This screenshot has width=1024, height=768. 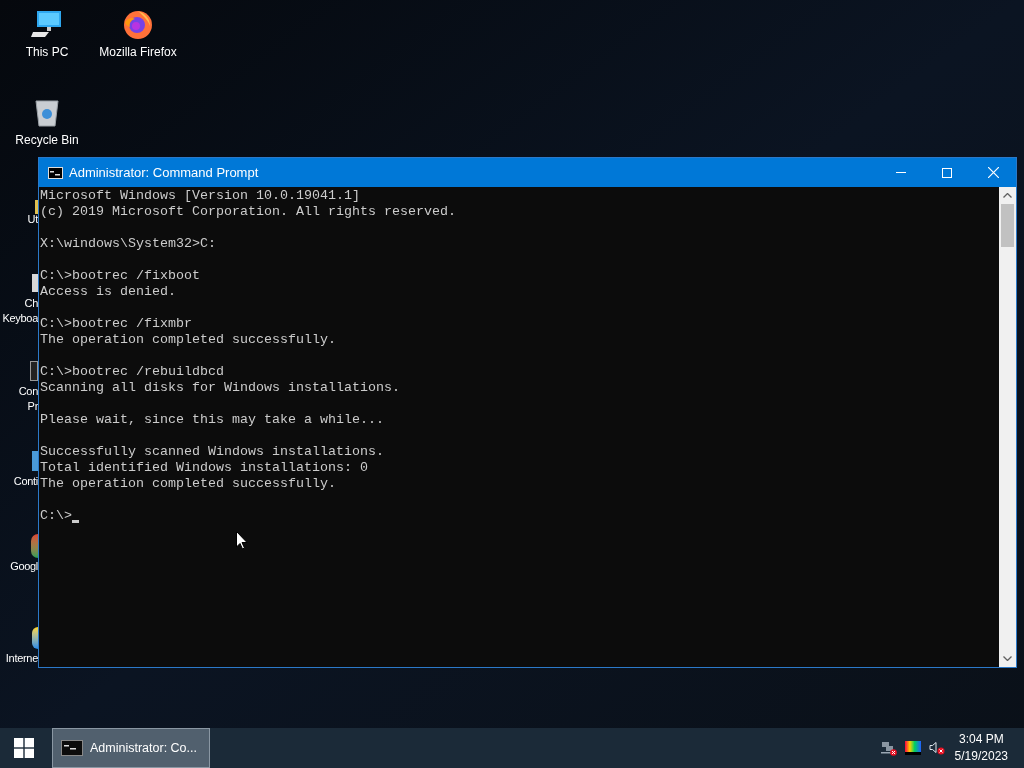 I want to click on icon-label: This PC, so click(x=47, y=52).